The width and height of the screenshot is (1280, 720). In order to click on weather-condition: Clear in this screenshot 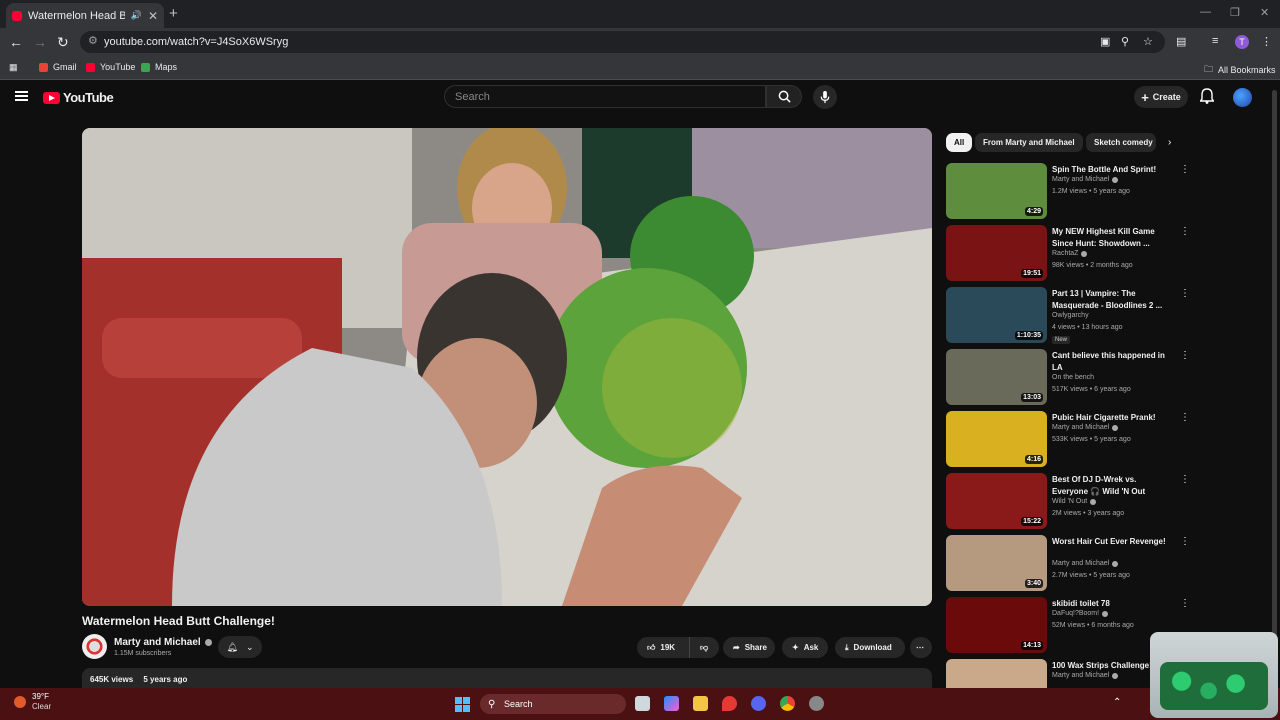, I will do `click(42, 706)`.